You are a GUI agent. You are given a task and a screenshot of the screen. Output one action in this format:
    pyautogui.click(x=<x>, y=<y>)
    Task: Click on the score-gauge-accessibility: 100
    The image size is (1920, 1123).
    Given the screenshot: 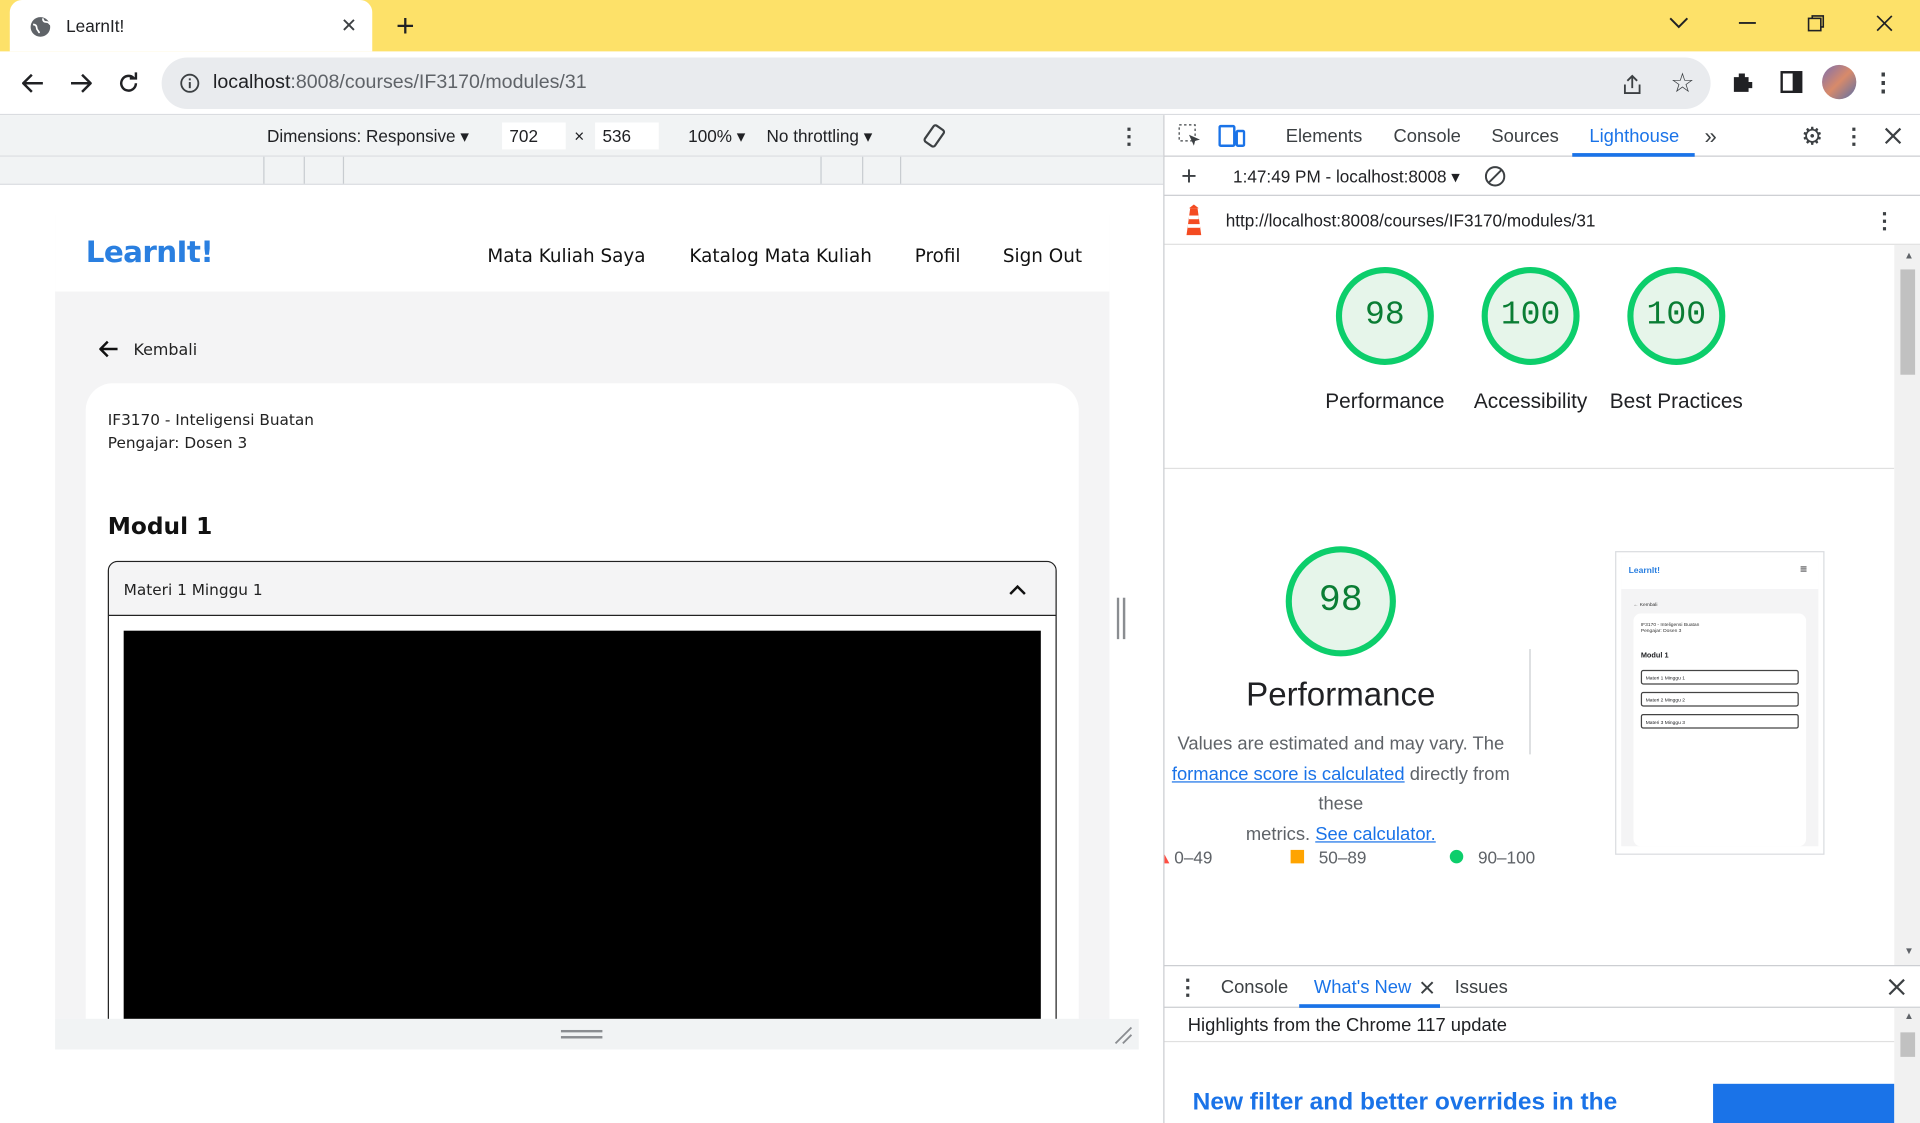 What is the action you would take?
    pyautogui.click(x=1530, y=315)
    